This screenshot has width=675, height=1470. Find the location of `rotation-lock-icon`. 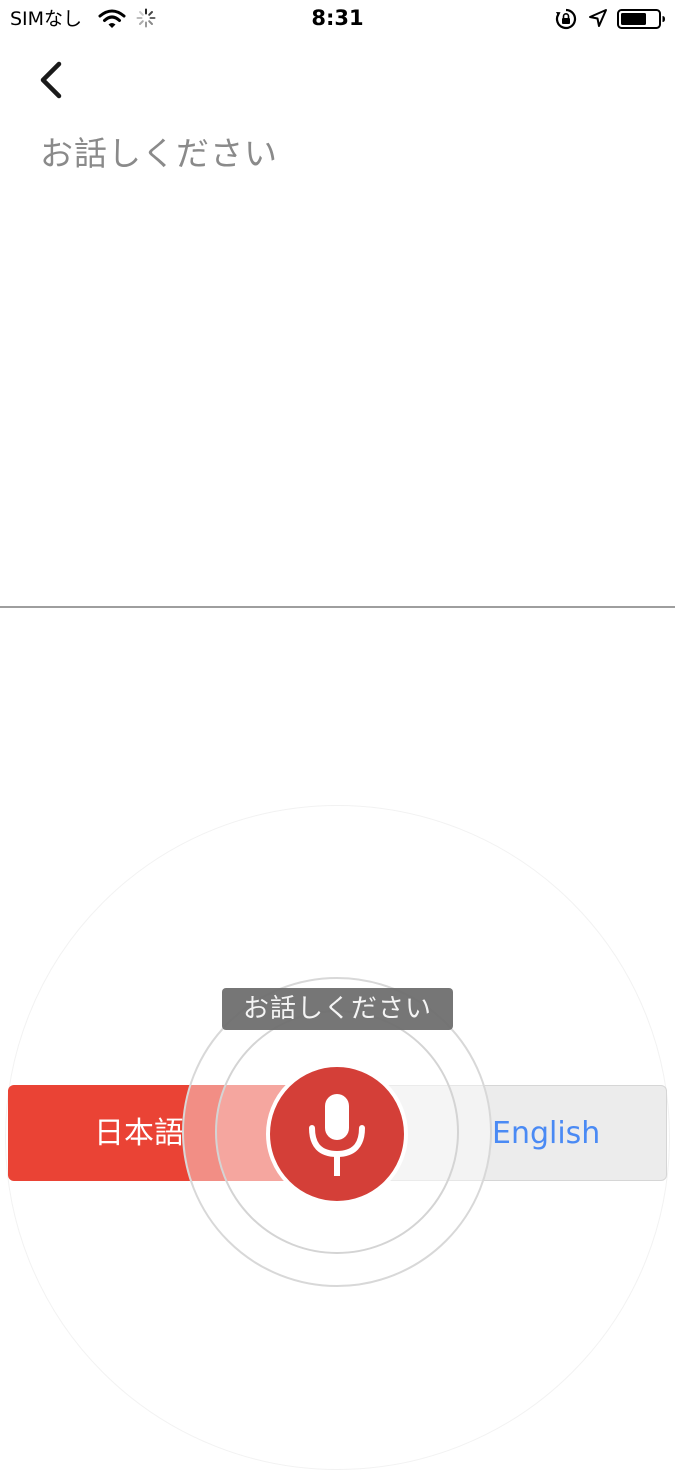

rotation-lock-icon is located at coordinates (566, 19).